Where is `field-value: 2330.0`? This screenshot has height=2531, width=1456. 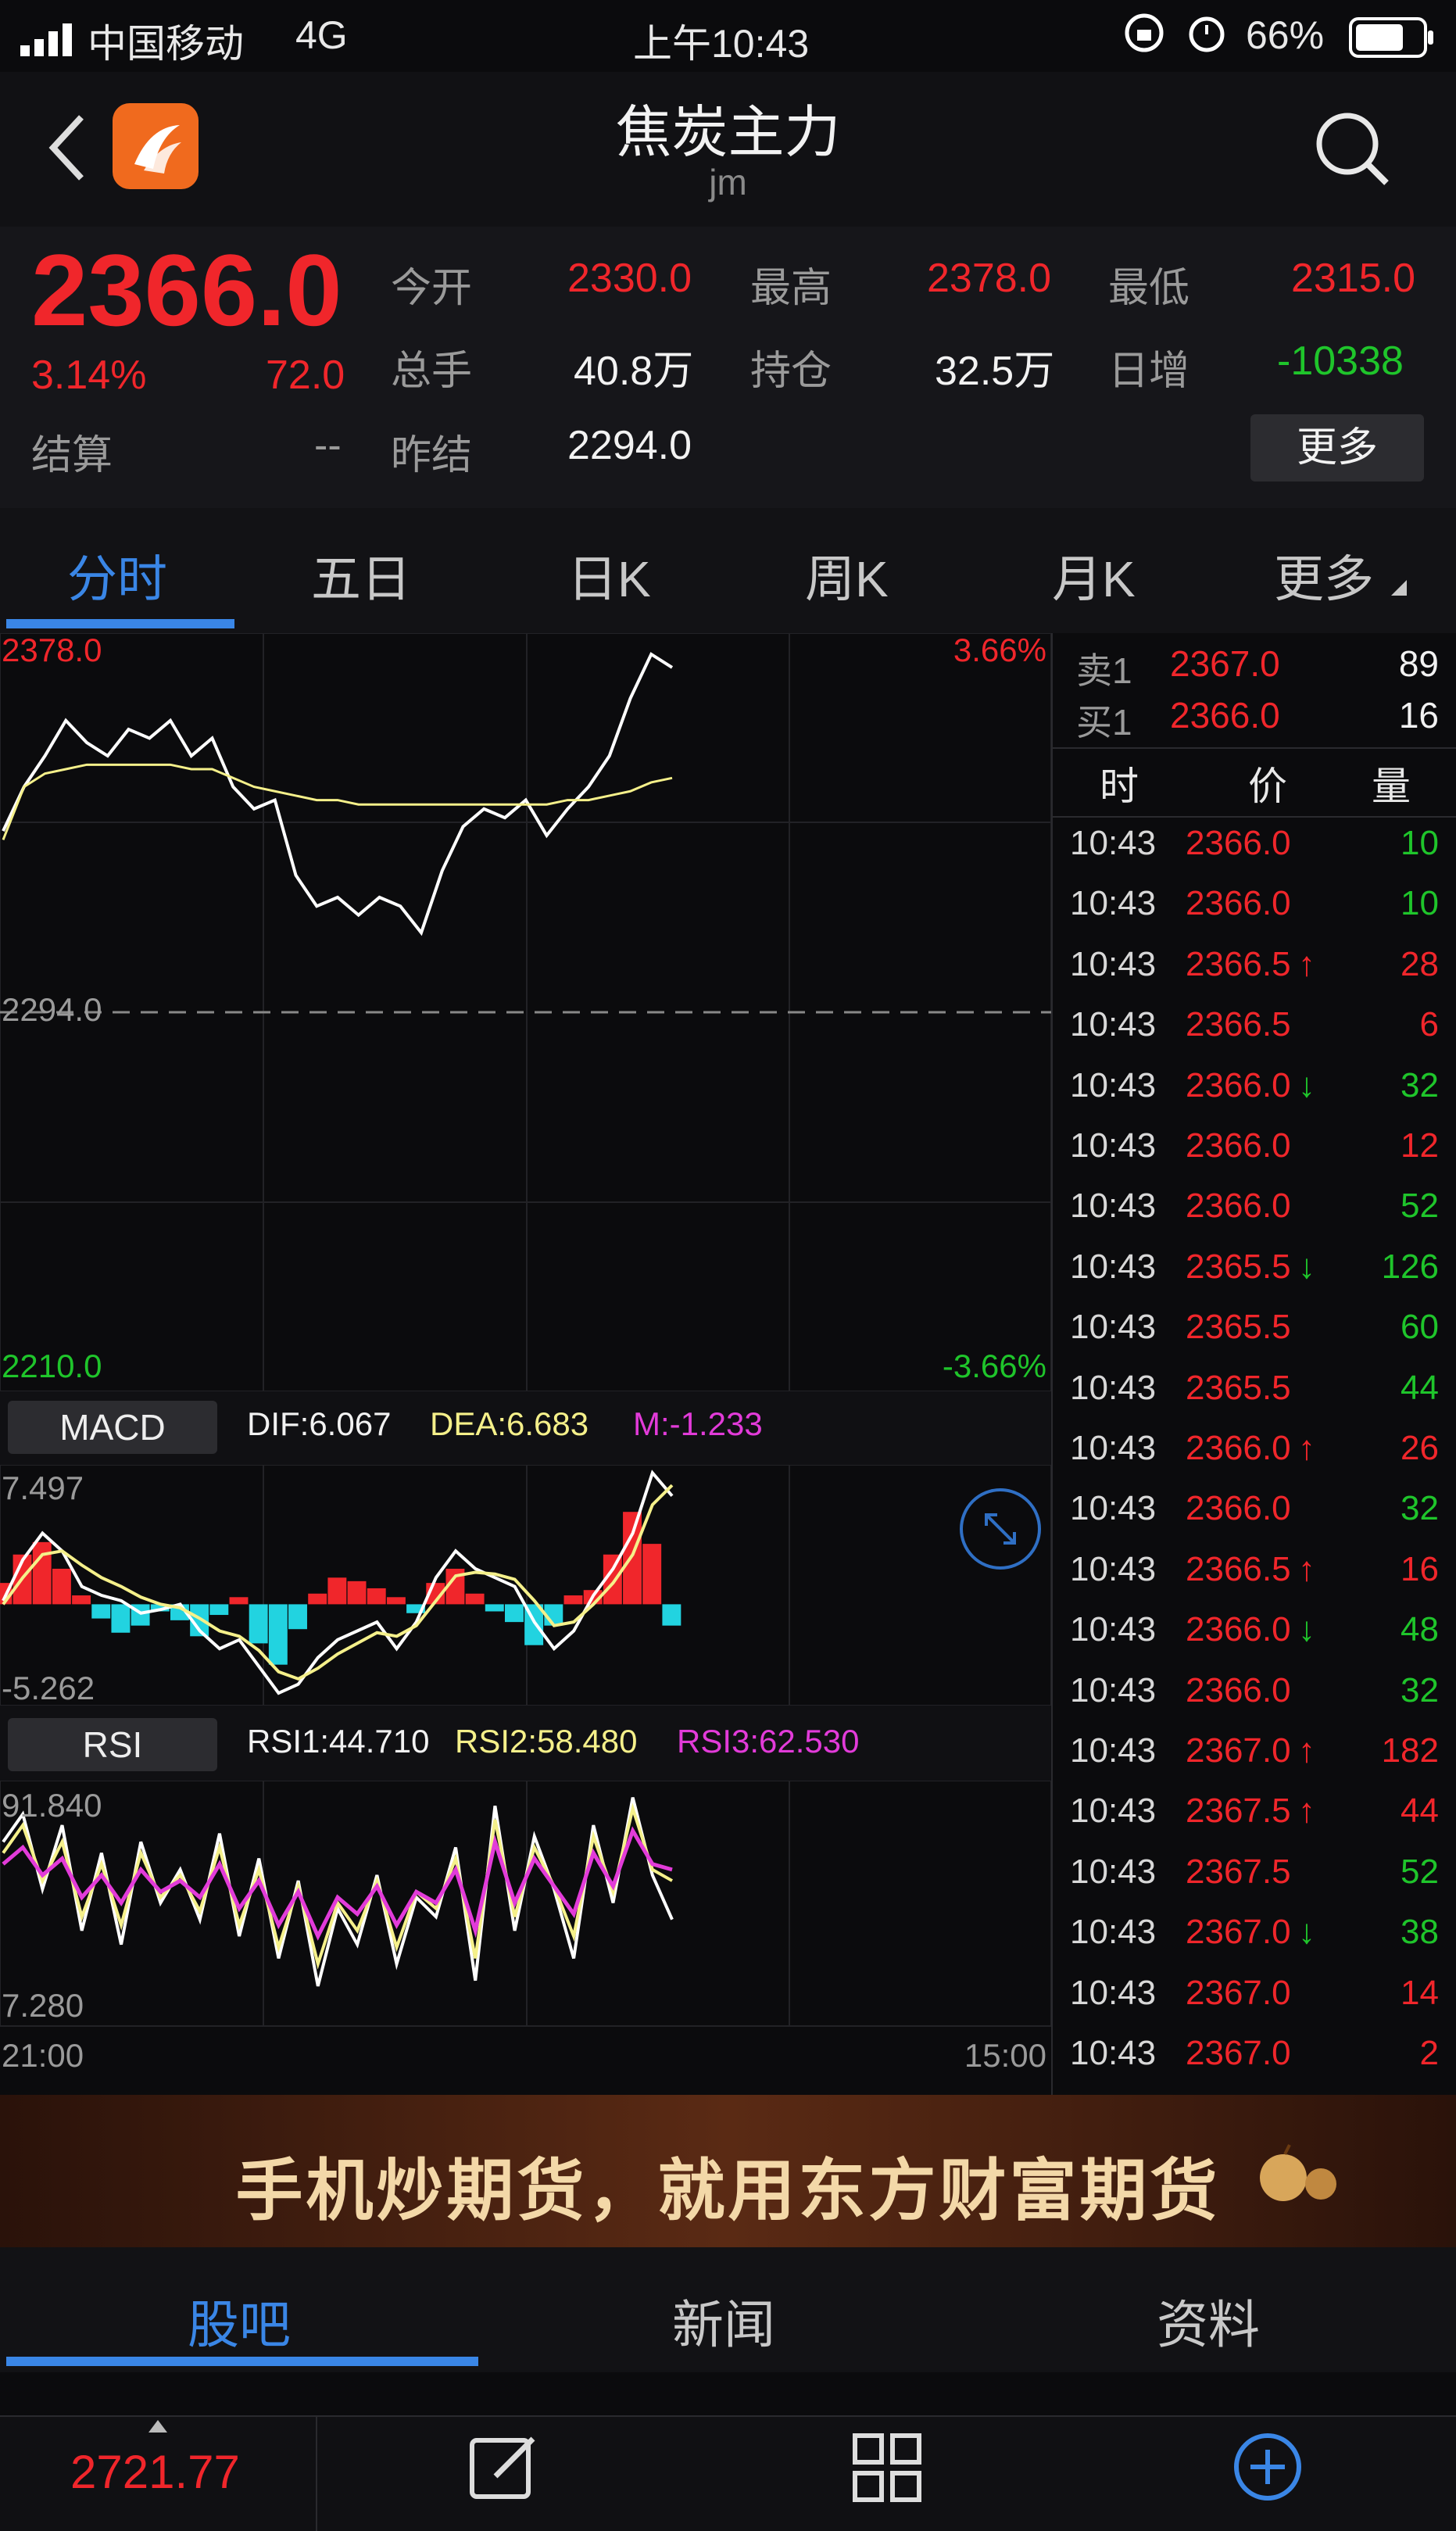
field-value: 2330.0 is located at coordinates (629, 278).